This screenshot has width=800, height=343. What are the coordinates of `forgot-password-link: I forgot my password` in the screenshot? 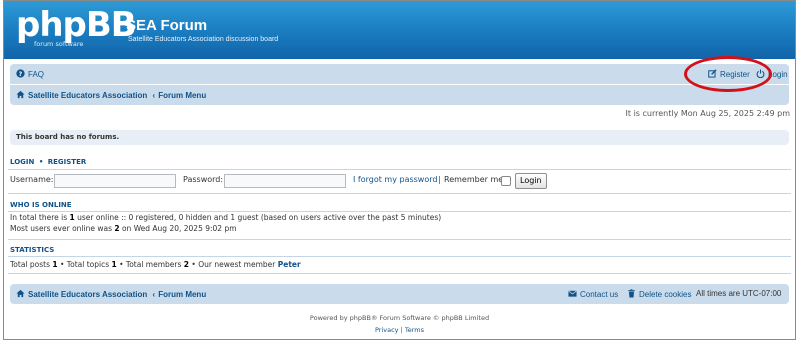 It's located at (395, 179).